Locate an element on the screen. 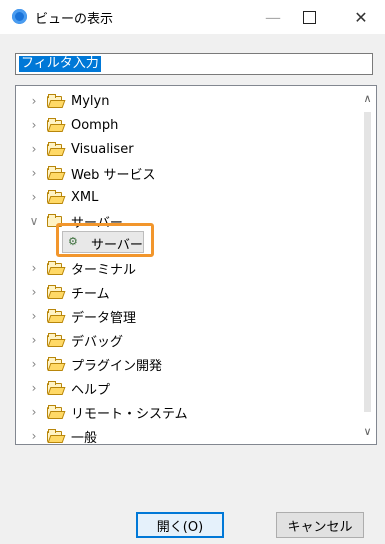  tree-item-label: ターミナル is located at coordinates (104, 270).